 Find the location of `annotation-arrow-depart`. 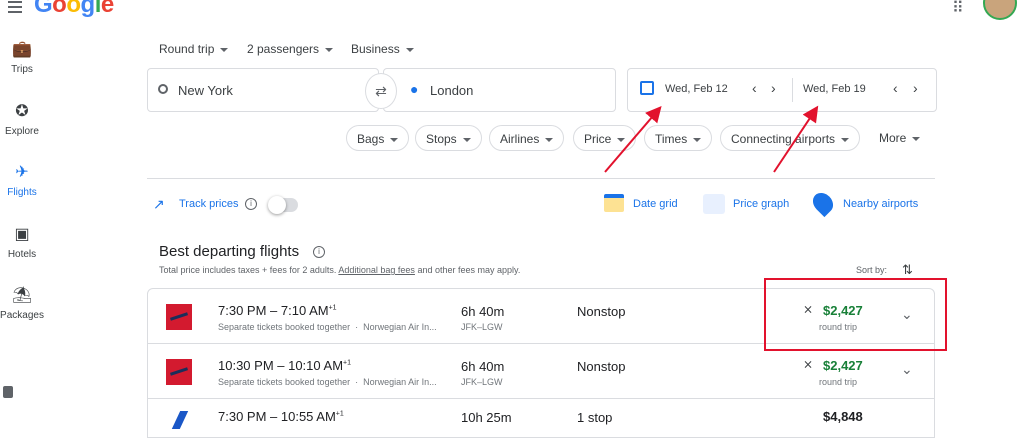

annotation-arrow-depart is located at coordinates (633, 139).